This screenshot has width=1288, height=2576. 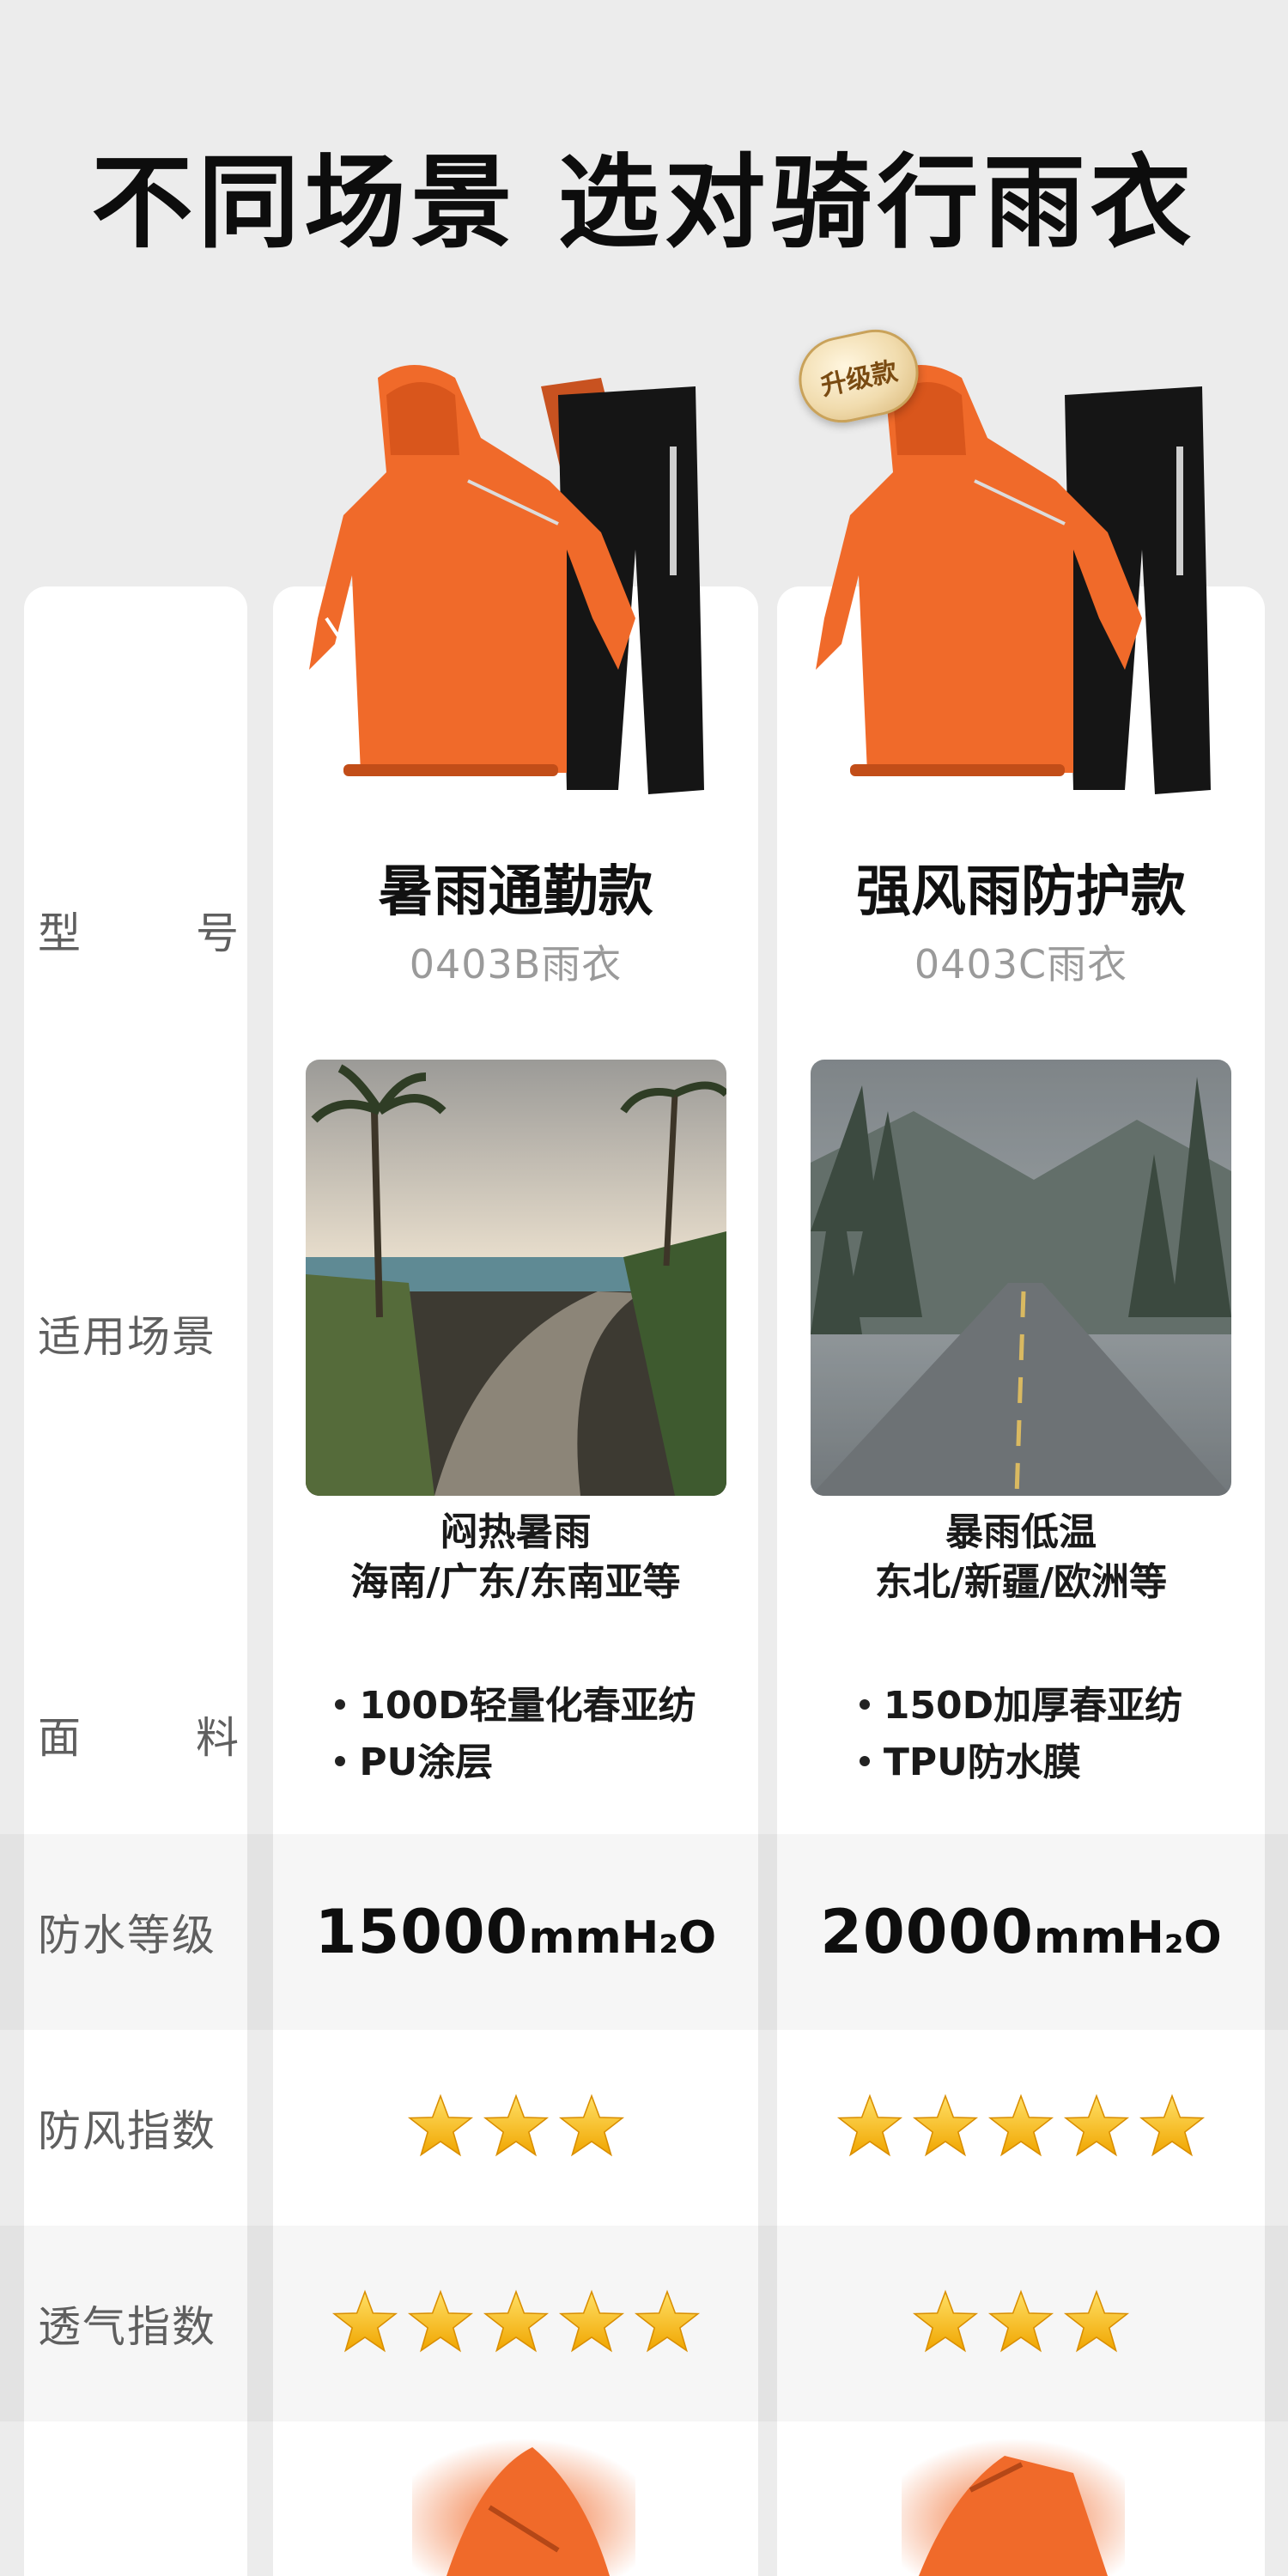 I want to click on label-model: 型 号, so click(x=139, y=933).